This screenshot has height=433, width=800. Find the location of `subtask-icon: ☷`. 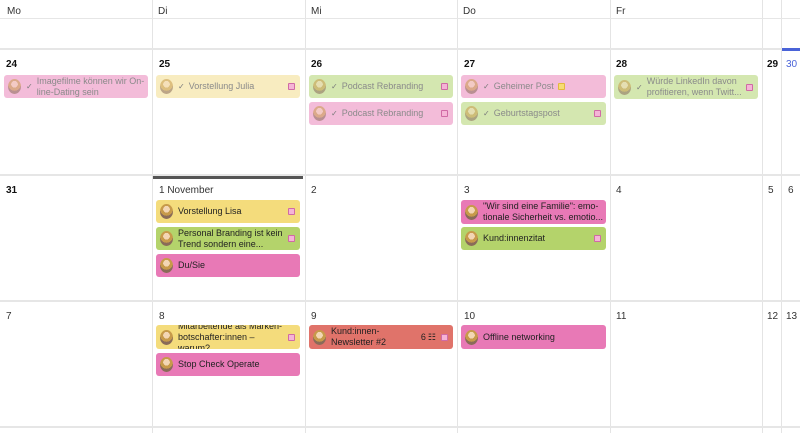

subtask-icon: ☷ is located at coordinates (431, 336).